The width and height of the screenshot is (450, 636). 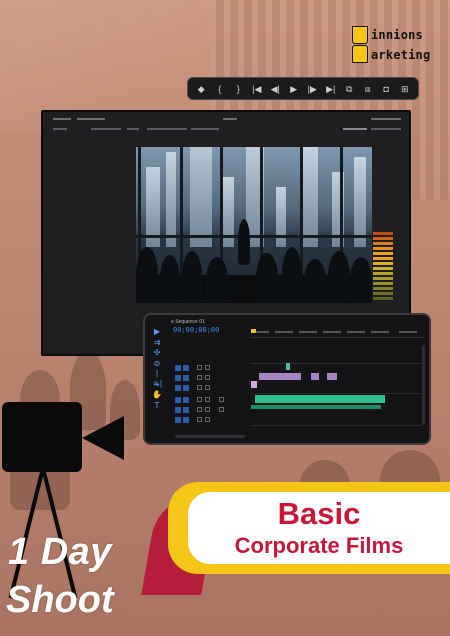 I want to click on timeline-panel: ▶ ⇉ ✣ ⊘ |↔| ✎ ✋ T ≡ Sequence 01 00;00;00;00, so click(x=287, y=379).